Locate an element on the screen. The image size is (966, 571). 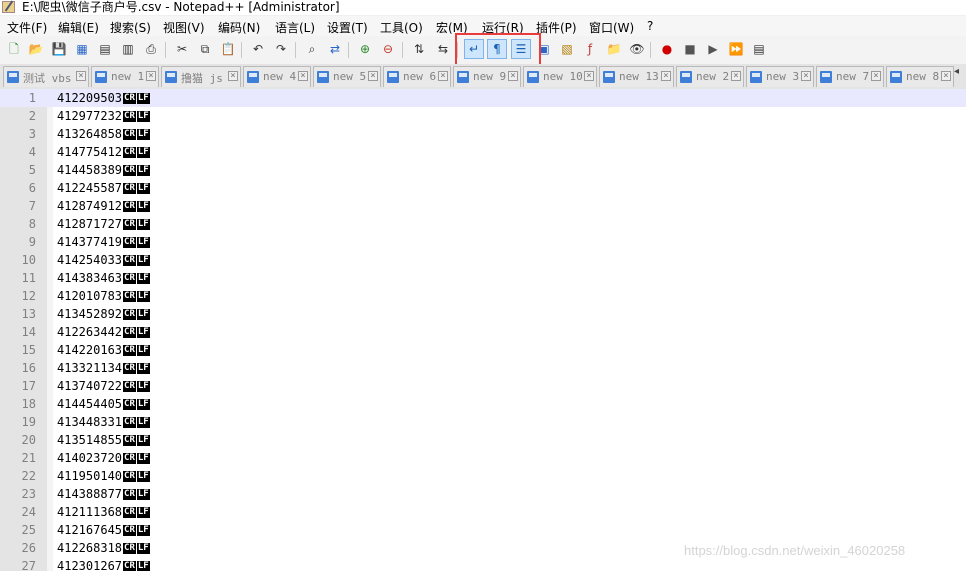
macro-record-button: ● is located at coordinates (667, 49).